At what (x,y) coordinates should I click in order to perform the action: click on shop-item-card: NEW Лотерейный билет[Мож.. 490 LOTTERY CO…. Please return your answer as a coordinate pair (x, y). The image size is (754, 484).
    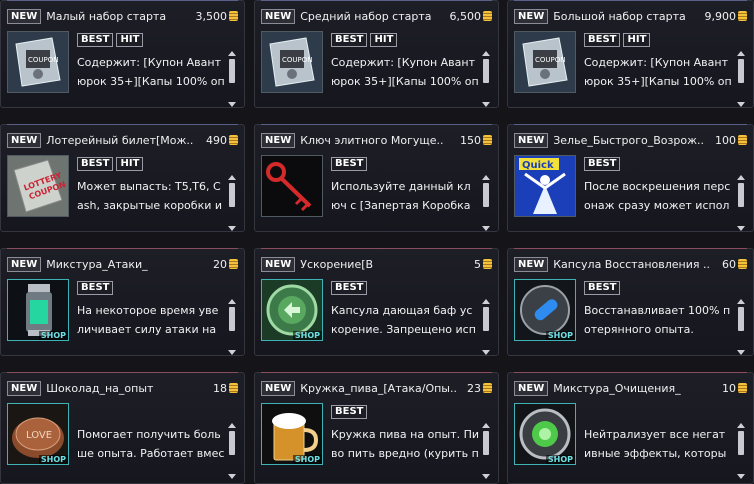
    Looking at the image, I should click on (122, 178).